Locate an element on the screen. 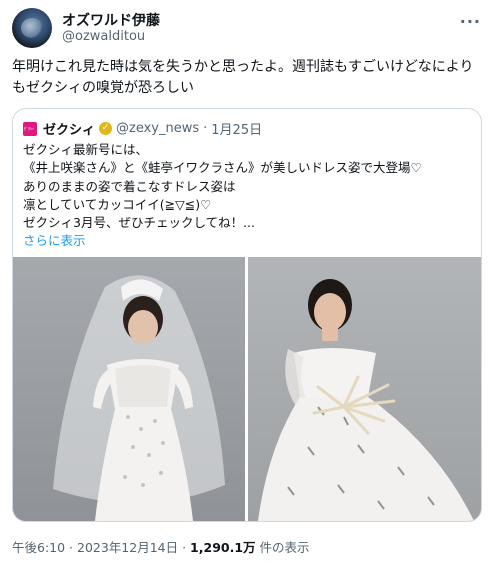 The image size is (495, 565). quoted-header: ゼクシィ✓@zexy_news·1月25日 is located at coordinates (142, 128).